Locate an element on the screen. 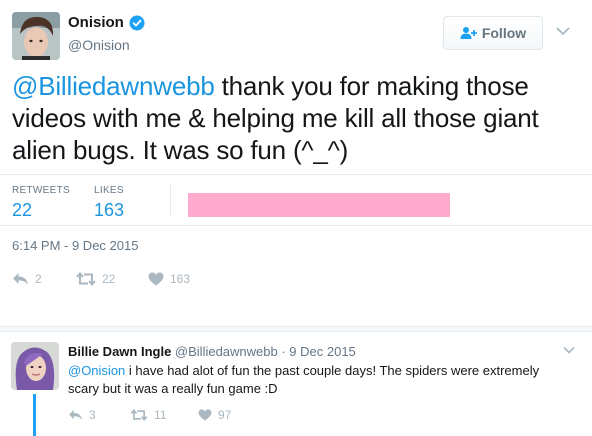  reply-reply-button: 3 is located at coordinates (95, 415).